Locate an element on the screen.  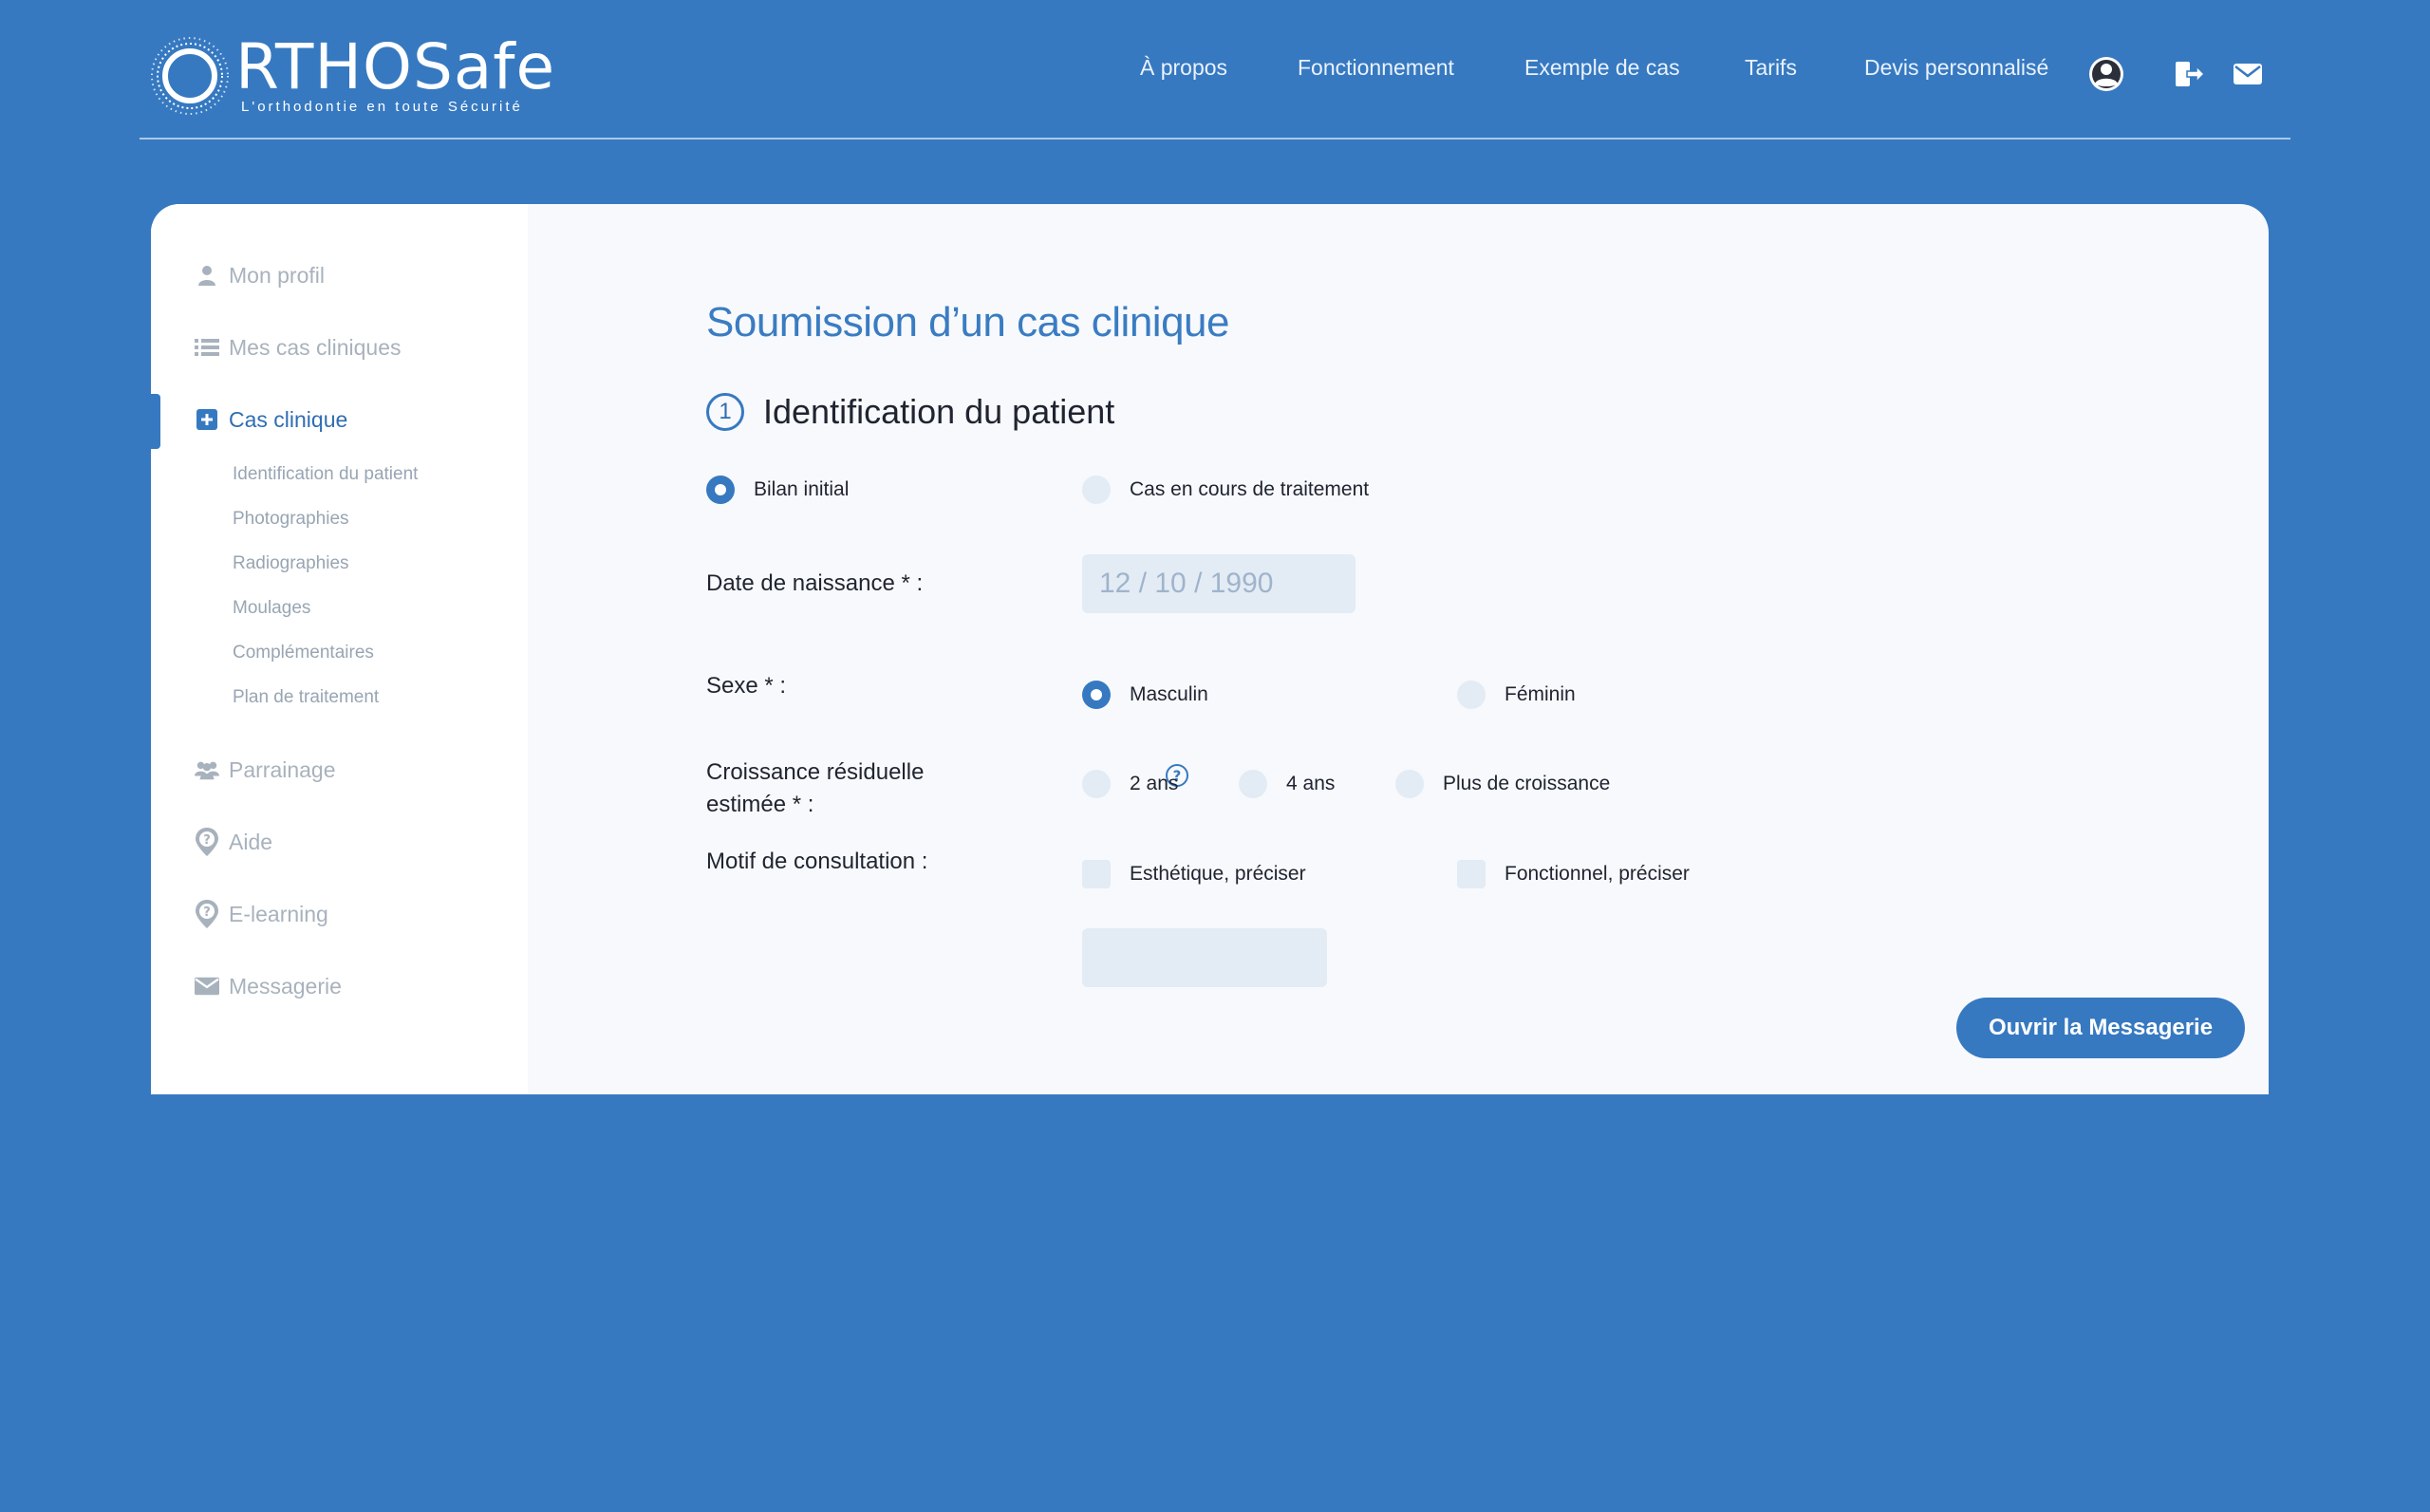
plus-square-icon is located at coordinates (207, 419).